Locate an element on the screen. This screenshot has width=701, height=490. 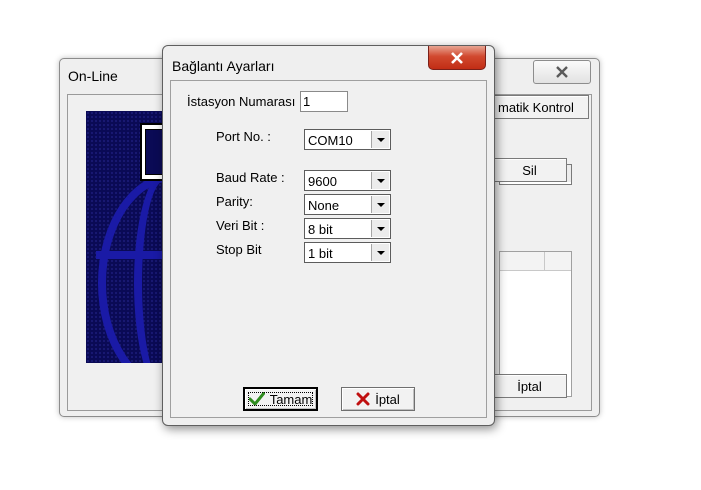
online-cancel-button: İptal is located at coordinates (529, 386).